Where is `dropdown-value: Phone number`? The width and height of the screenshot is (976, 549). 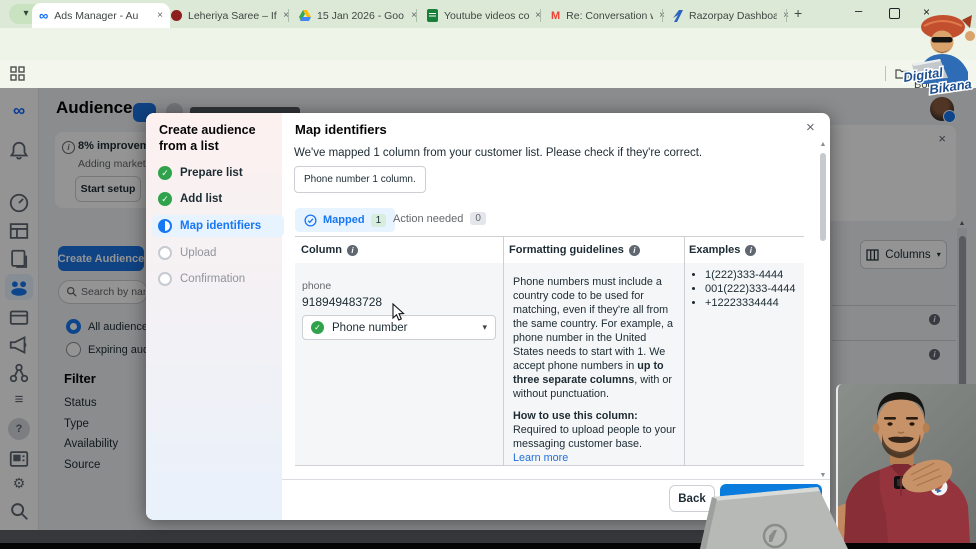 dropdown-value: Phone number is located at coordinates (370, 327).